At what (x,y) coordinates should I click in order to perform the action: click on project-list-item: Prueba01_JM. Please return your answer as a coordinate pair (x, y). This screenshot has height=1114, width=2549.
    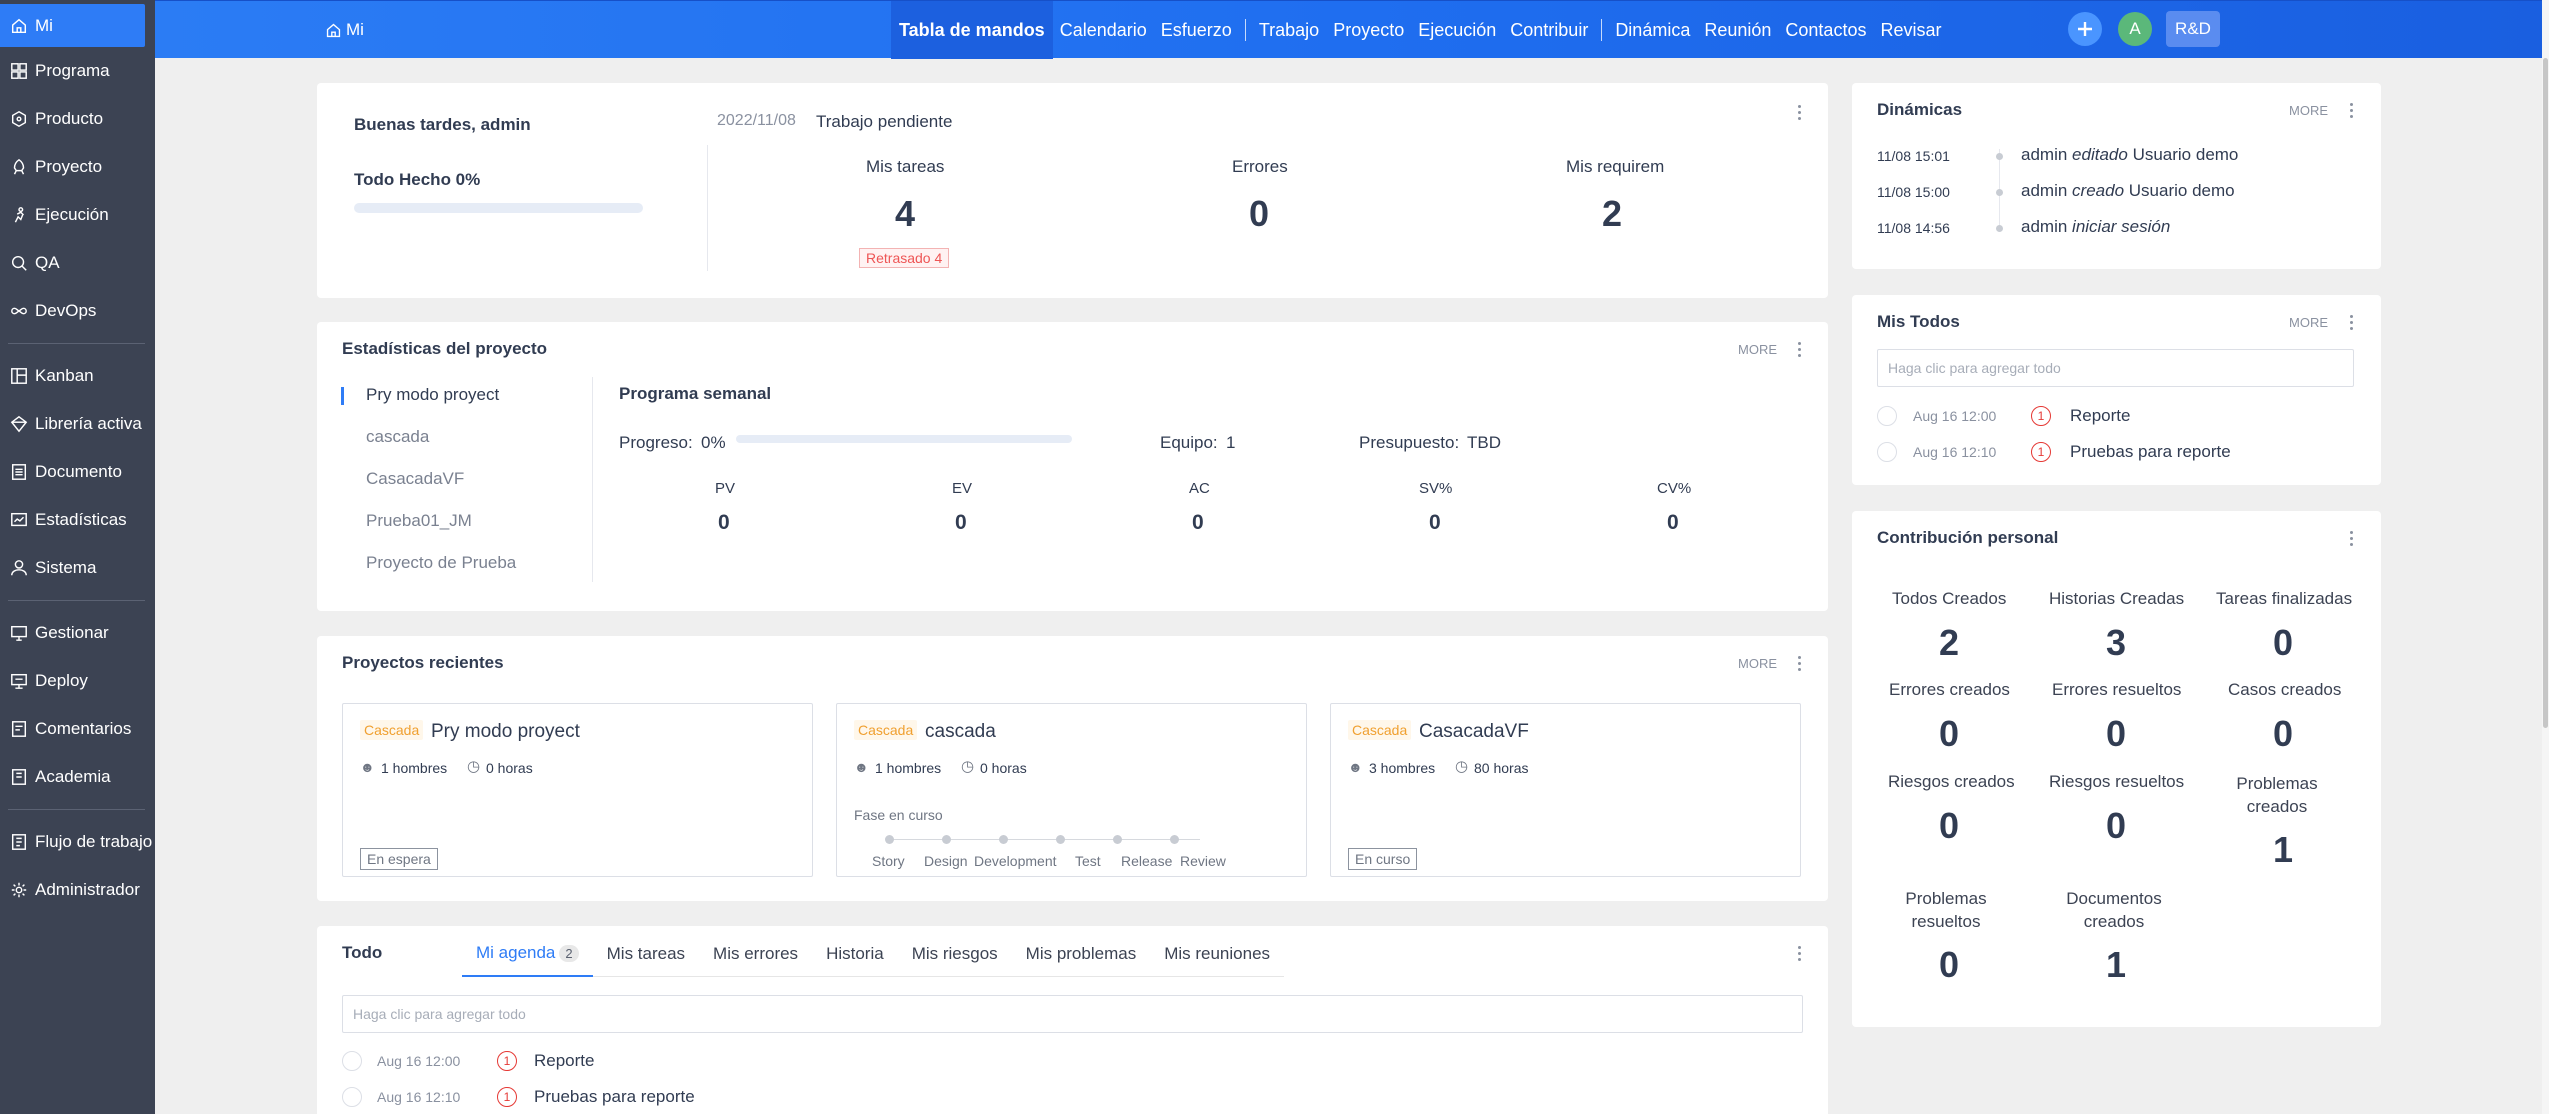
    Looking at the image, I should click on (419, 521).